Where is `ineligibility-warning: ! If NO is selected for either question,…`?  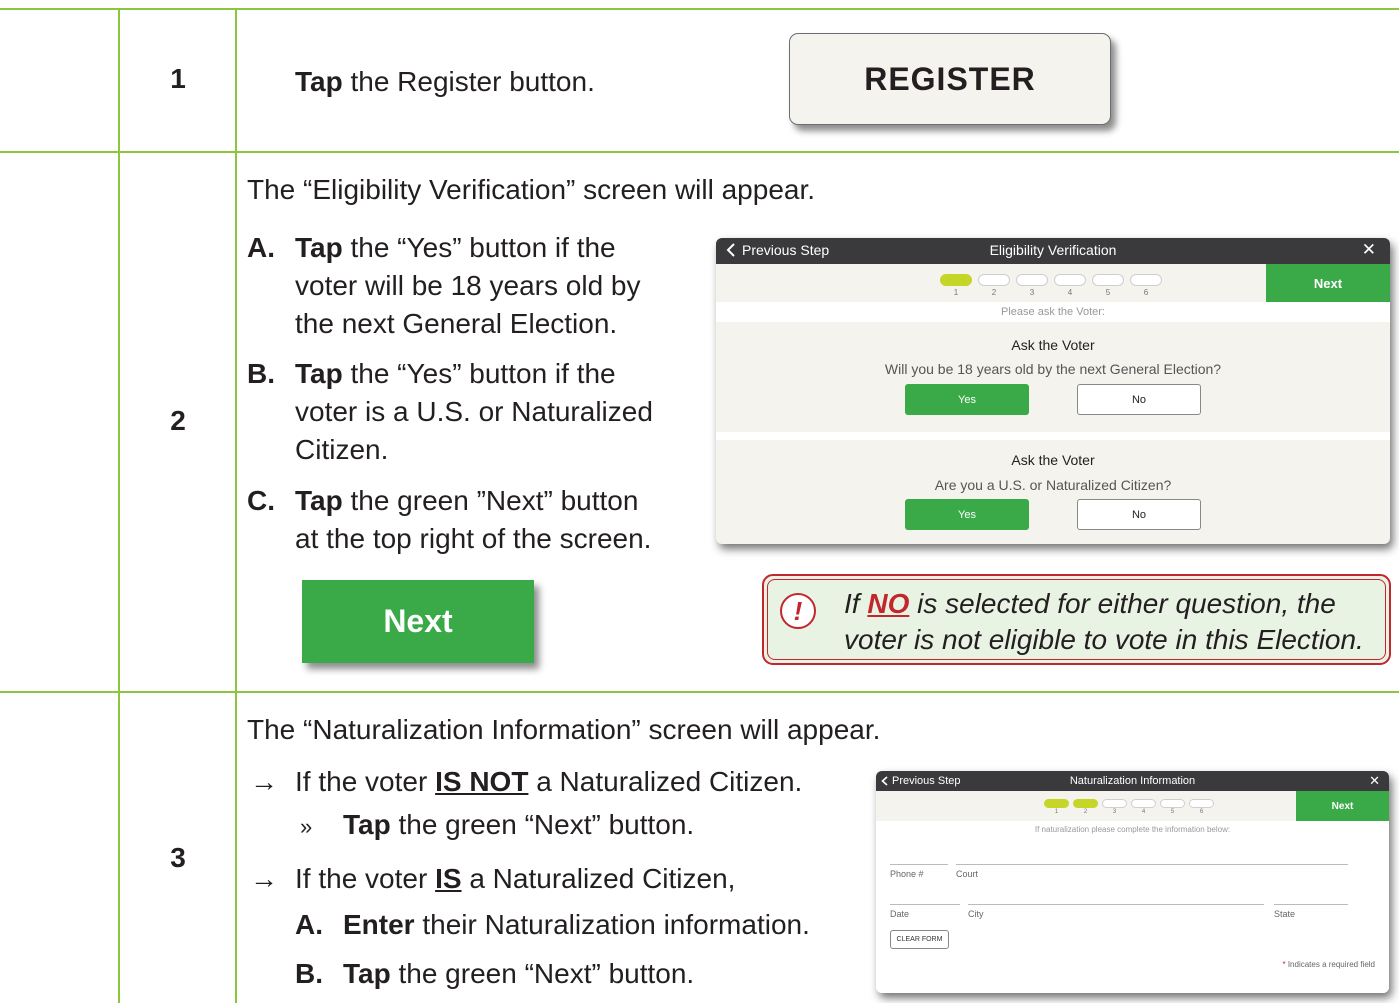
ineligibility-warning: ! If NO is selected for either question,… is located at coordinates (1076, 619).